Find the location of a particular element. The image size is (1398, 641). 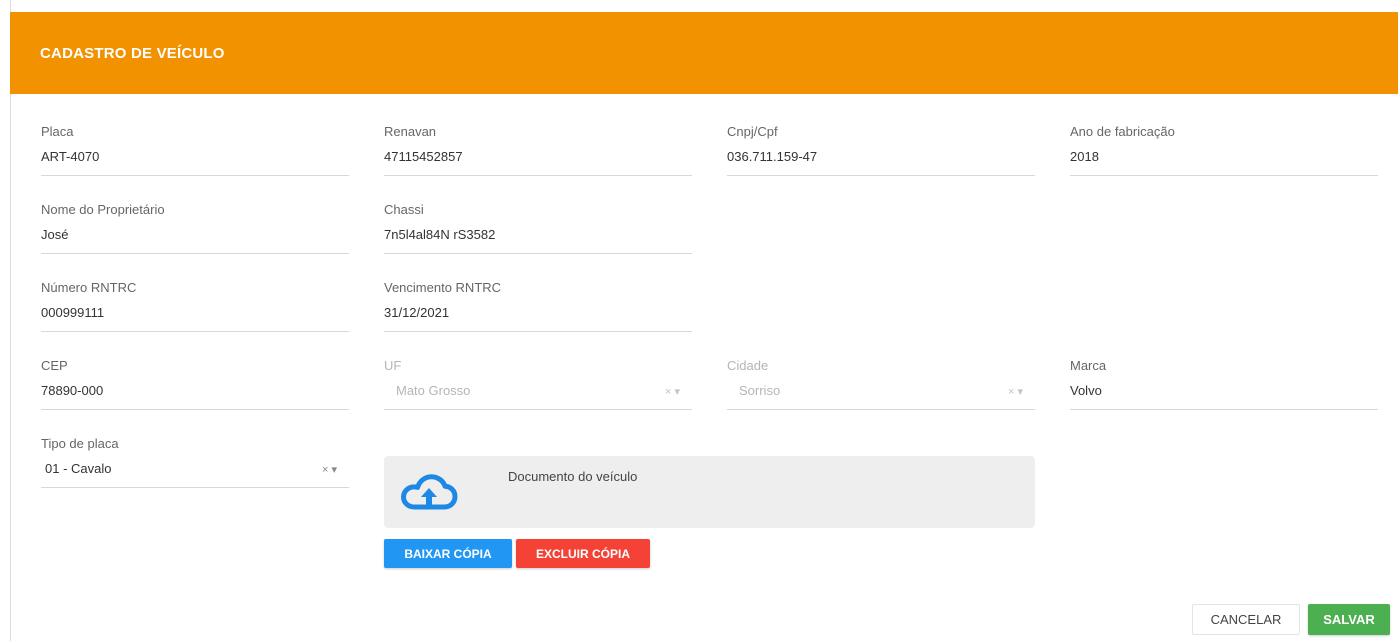

renavan-underline is located at coordinates (538, 175).